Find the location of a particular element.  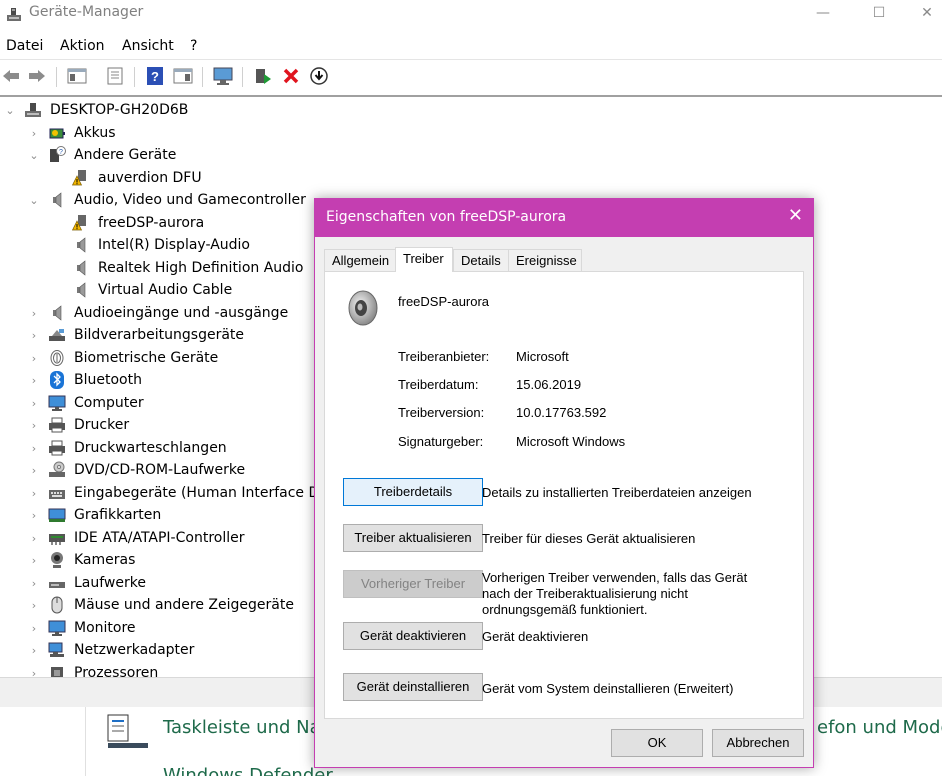

update-driver-icon is located at coordinates (263, 76).